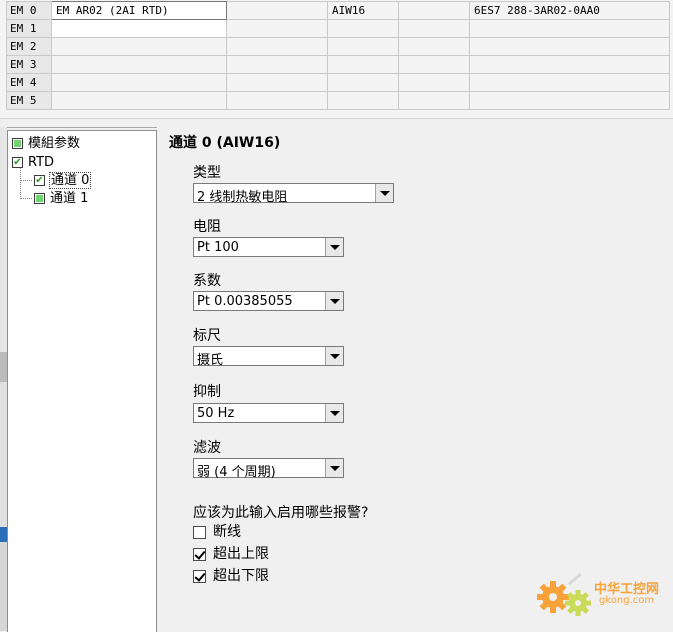  Describe the element at coordinates (207, 227) in the screenshot. I see `resistance-label: 电阻` at that location.